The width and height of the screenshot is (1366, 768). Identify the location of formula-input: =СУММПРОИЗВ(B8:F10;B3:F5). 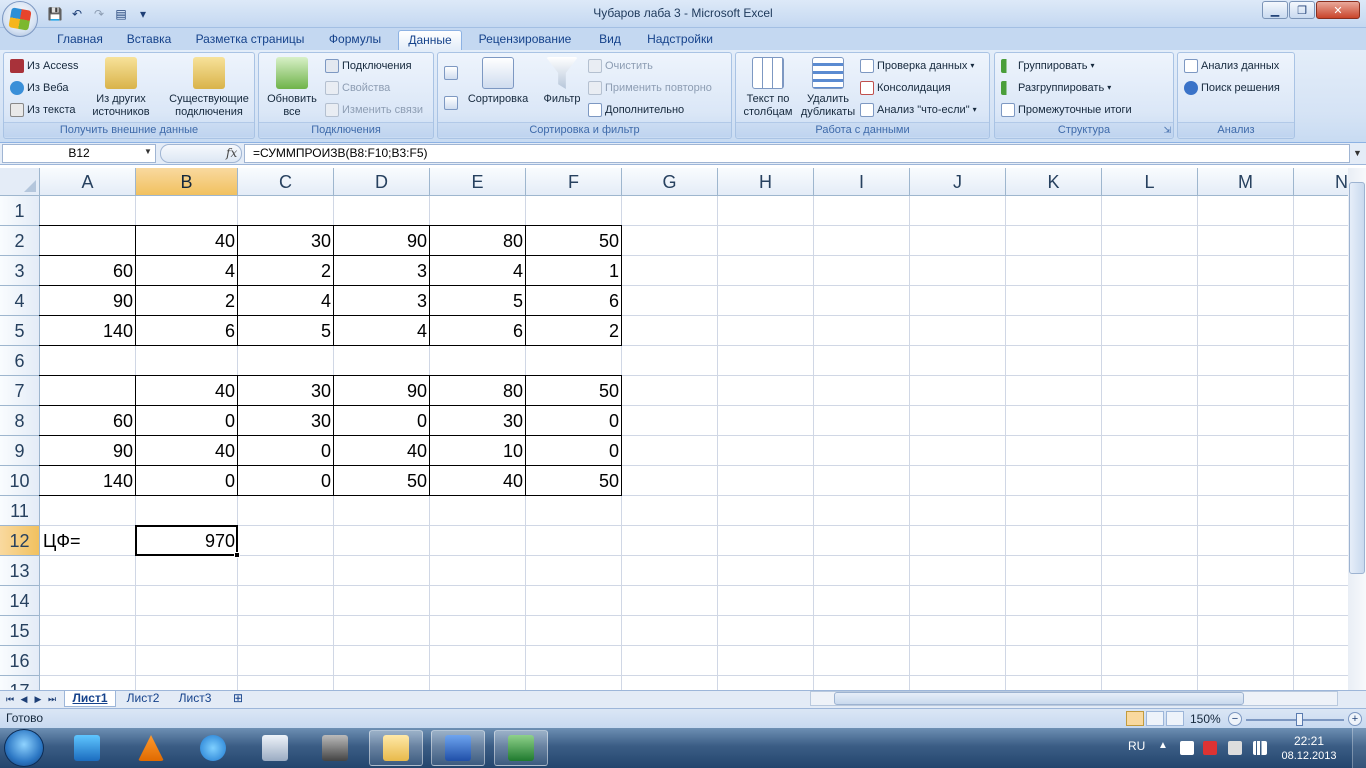
(797, 153).